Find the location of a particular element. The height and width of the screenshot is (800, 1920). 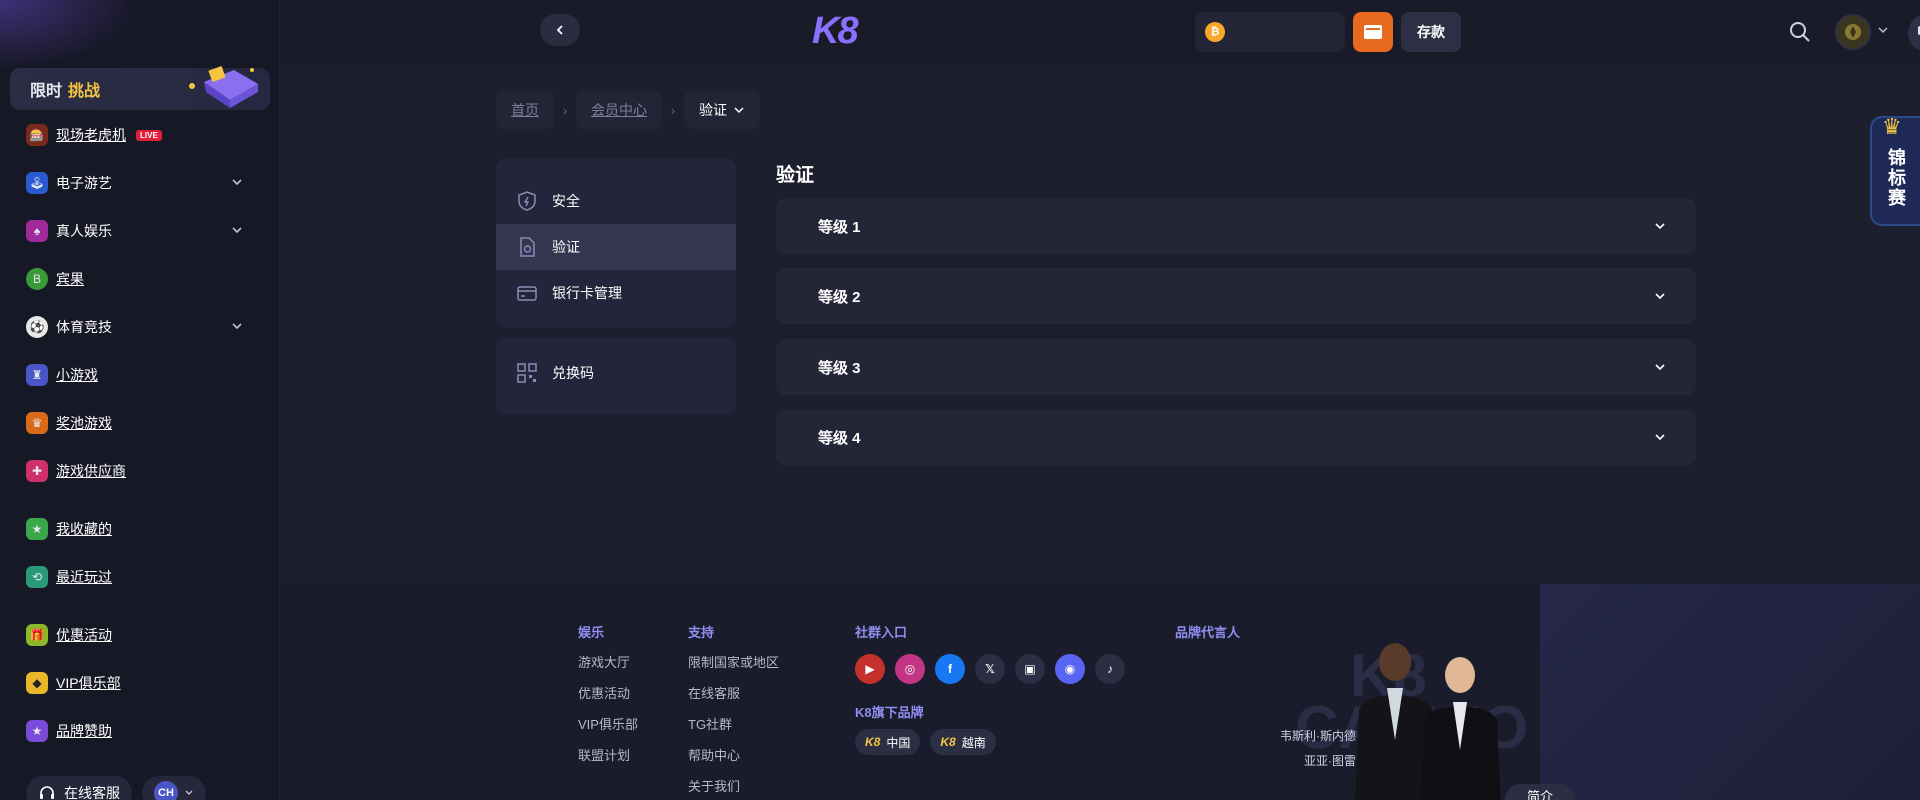

footer-heading: 娱乐 is located at coordinates (591, 632).